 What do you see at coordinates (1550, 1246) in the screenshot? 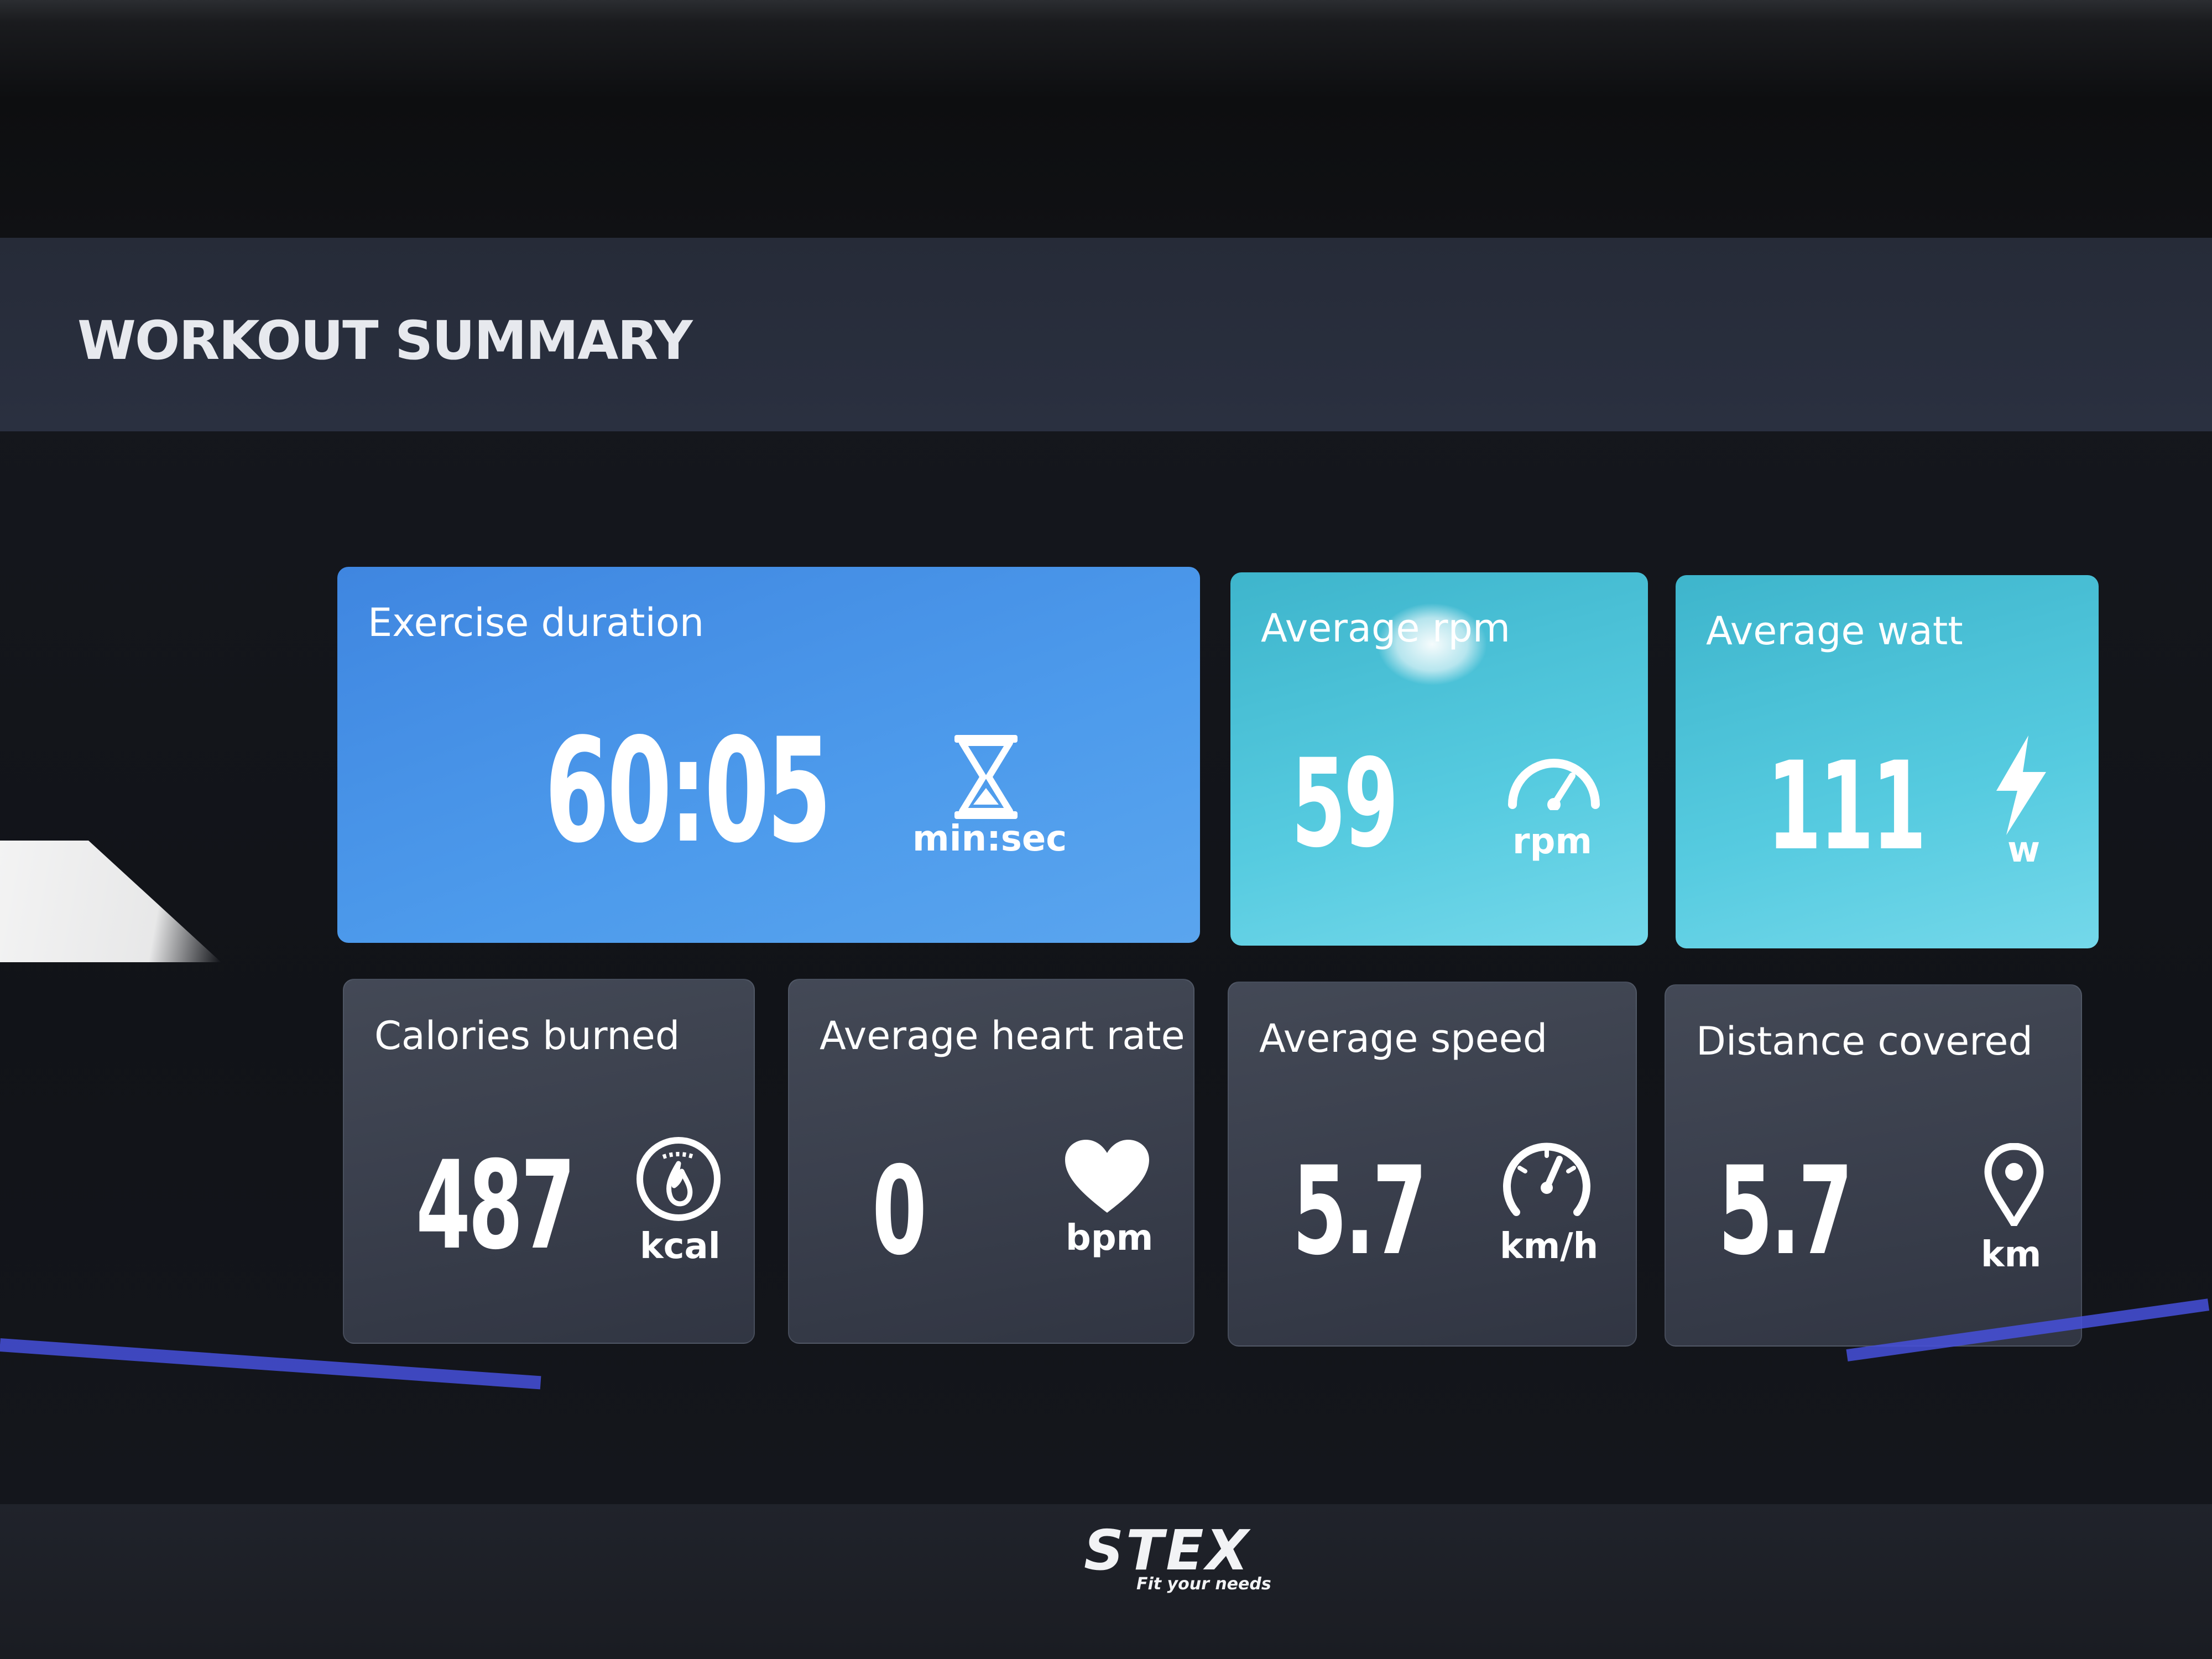
I see `average-speed-unit: km/h` at bounding box center [1550, 1246].